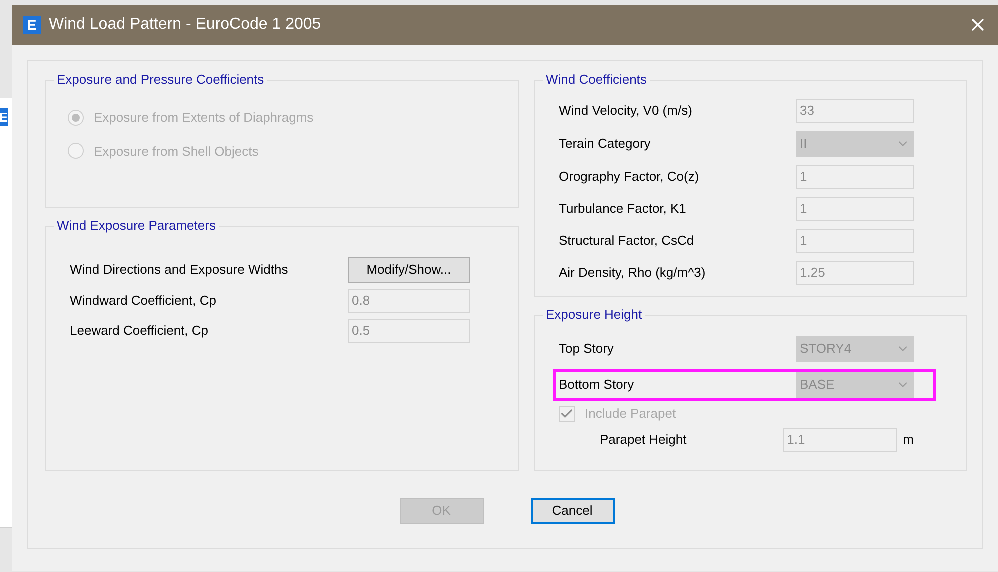 This screenshot has width=998, height=572. Describe the element at coordinates (567, 413) in the screenshot. I see `check-icon` at that location.